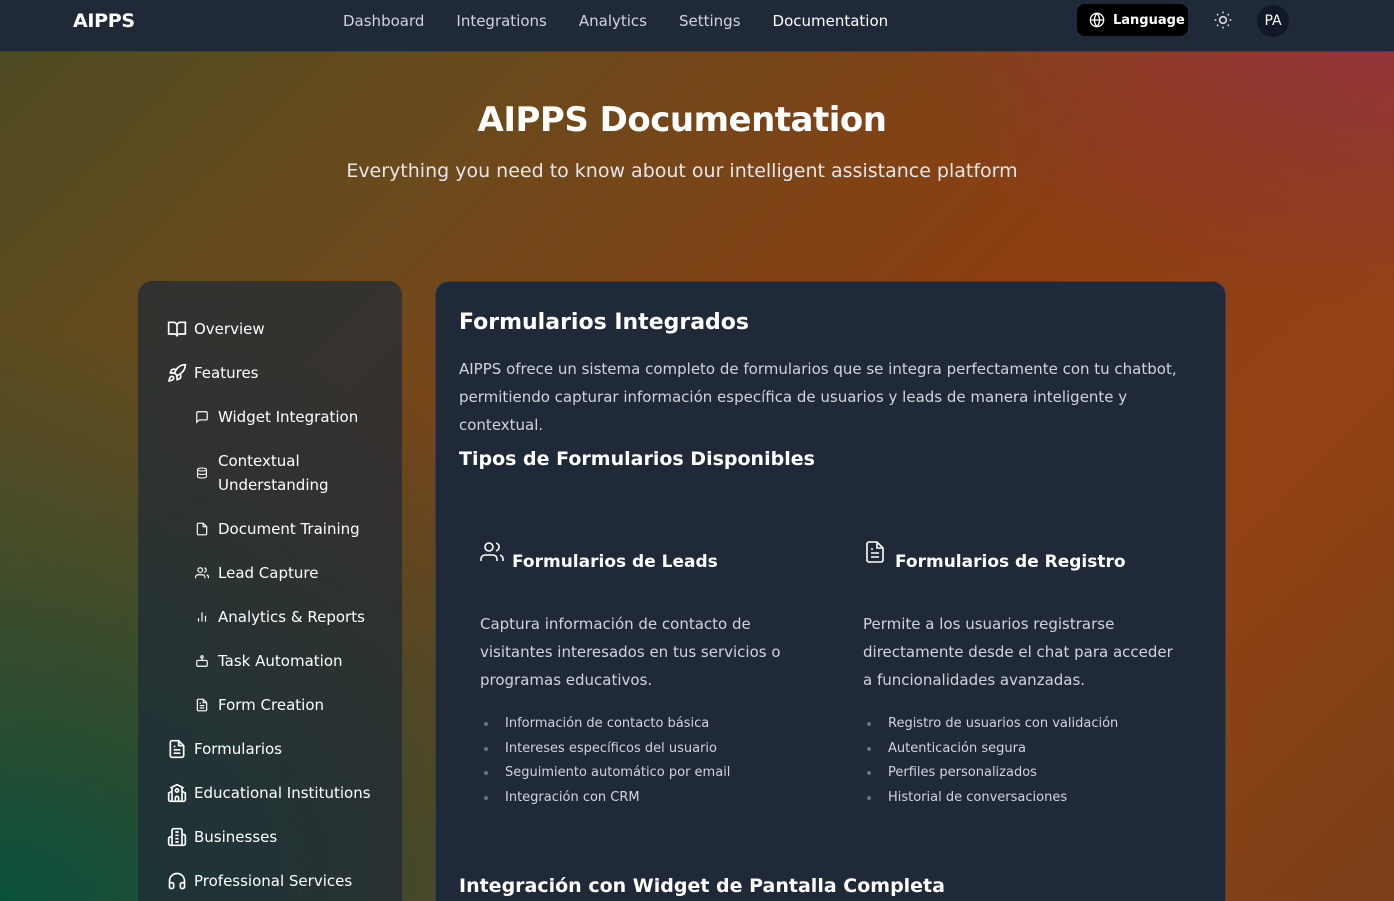 The image size is (1394, 901). I want to click on sidebar-item-label: Formularios, so click(238, 749).